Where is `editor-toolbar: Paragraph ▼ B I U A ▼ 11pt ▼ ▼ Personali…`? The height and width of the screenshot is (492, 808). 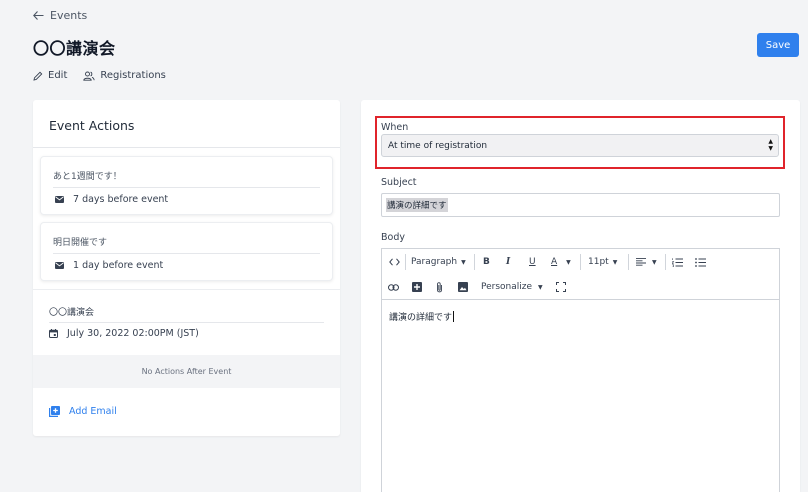 editor-toolbar: Paragraph ▼ B I U A ▼ 11pt ▼ ▼ Personali… is located at coordinates (580, 274).